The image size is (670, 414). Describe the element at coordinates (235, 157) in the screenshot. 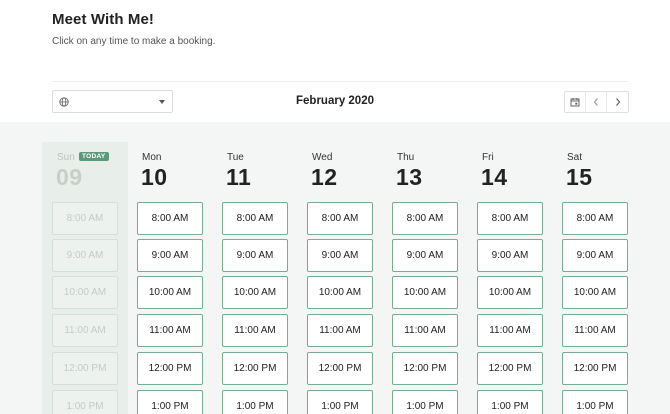

I see `day-name: Tue` at that location.